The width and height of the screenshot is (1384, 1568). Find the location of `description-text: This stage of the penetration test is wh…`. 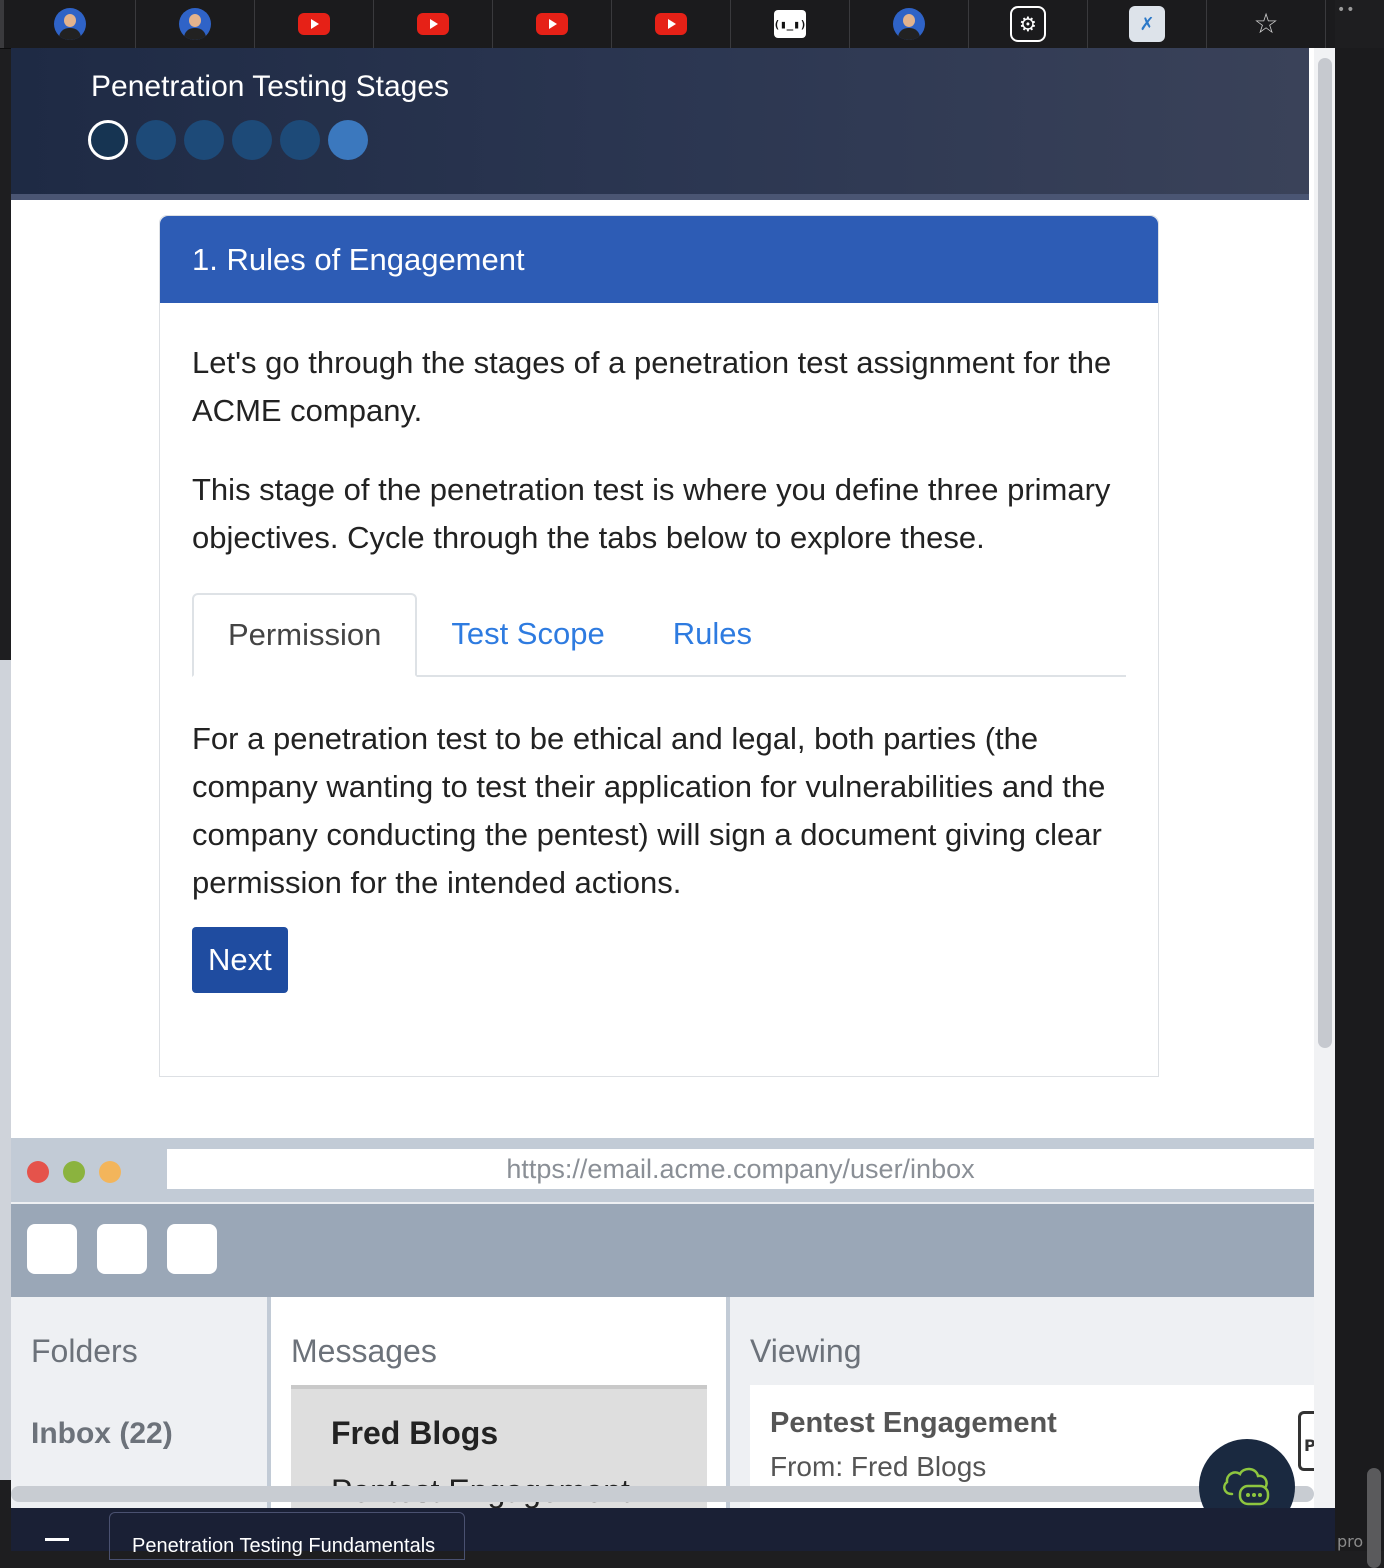

description-text: This stage of the penetration test is wh… is located at coordinates (651, 513).